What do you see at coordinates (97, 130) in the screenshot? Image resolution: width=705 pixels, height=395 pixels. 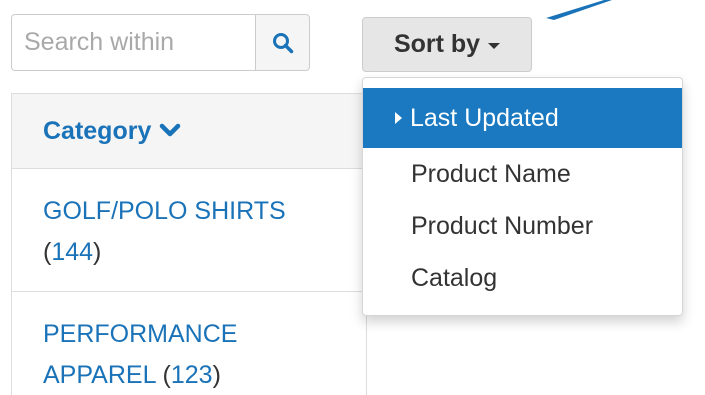 I see `category-header-label: Category` at bounding box center [97, 130].